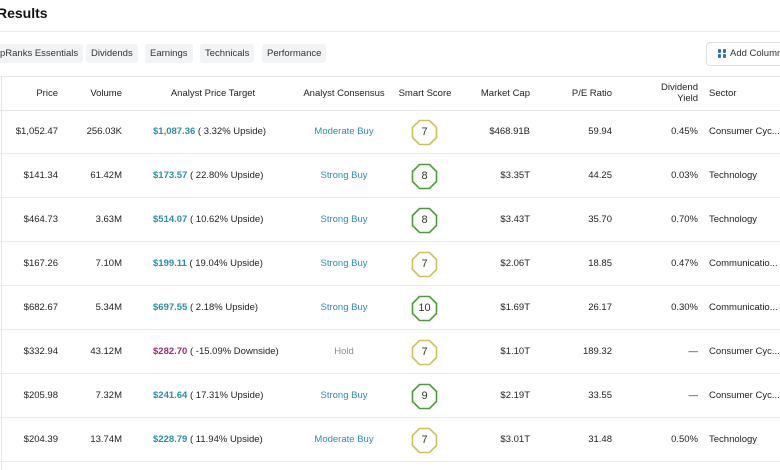 The height and width of the screenshot is (470, 780). Describe the element at coordinates (40, 219) in the screenshot. I see `price-cell: $464.73` at that location.